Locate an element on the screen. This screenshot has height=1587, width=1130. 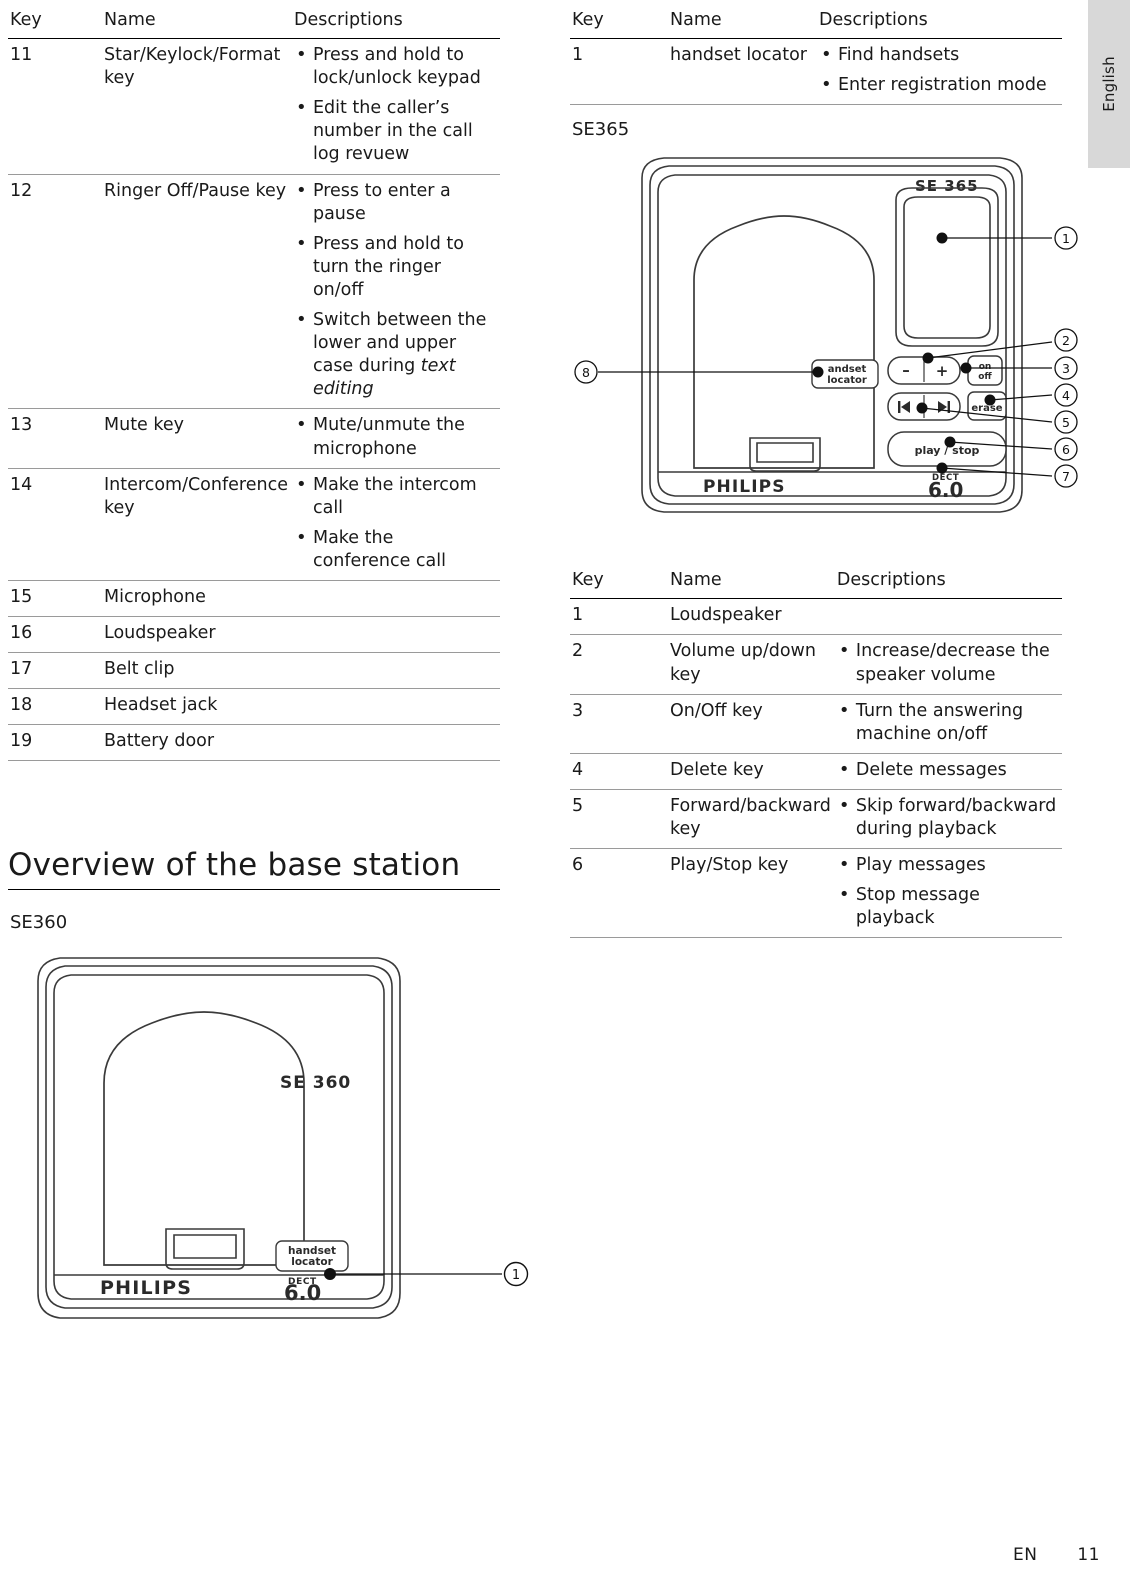
svg-text: 6 is located at coordinates (1066, 449).